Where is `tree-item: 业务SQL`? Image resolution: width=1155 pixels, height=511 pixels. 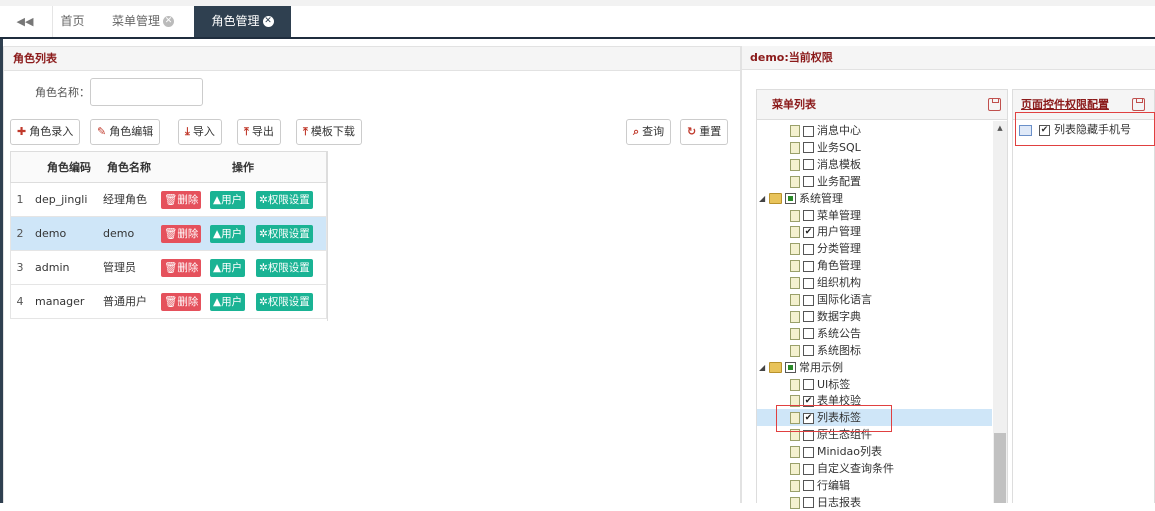 tree-item: 业务SQL is located at coordinates (825, 148).